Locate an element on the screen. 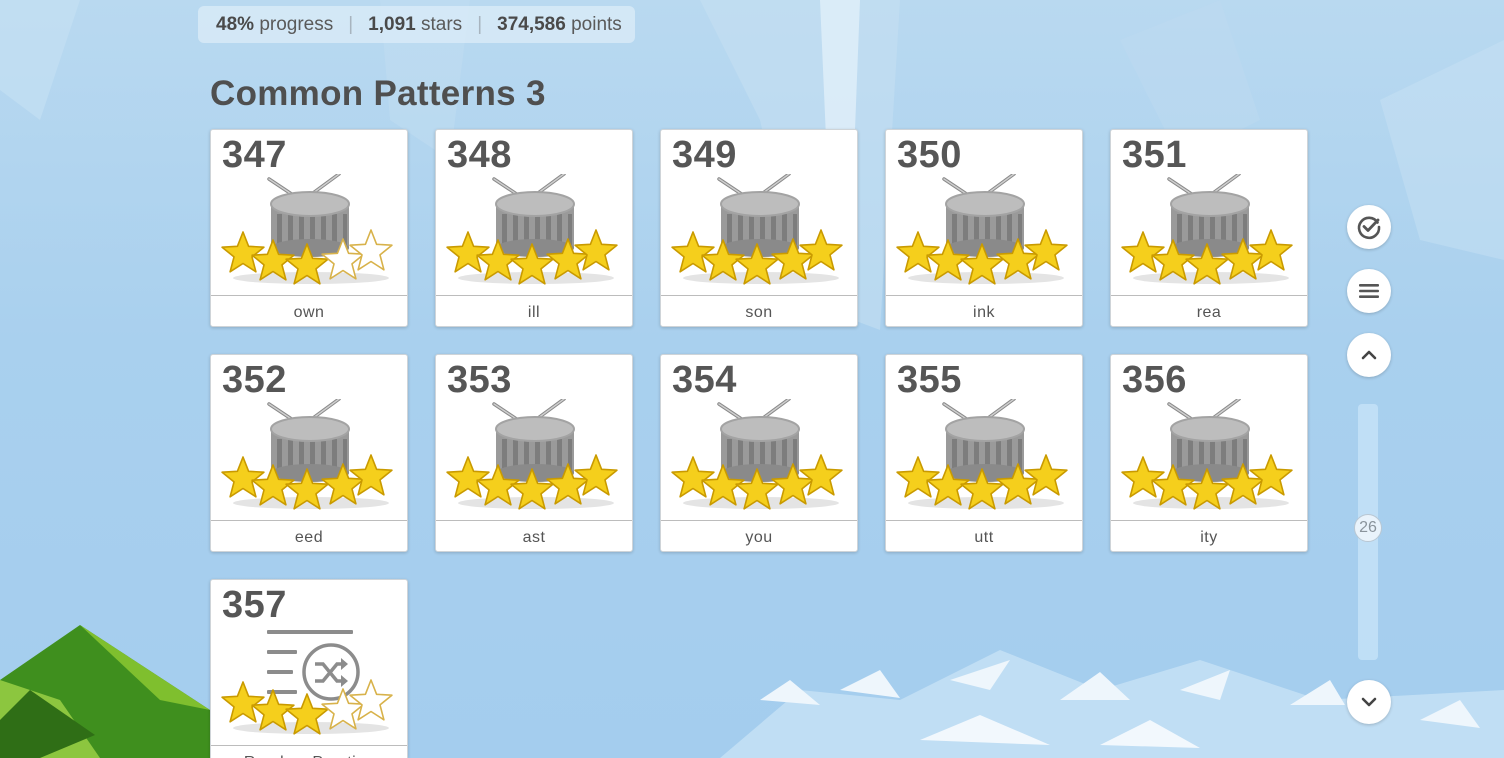 This screenshot has height=758, width=1504. lesson-card: 354 you is located at coordinates (759, 453).